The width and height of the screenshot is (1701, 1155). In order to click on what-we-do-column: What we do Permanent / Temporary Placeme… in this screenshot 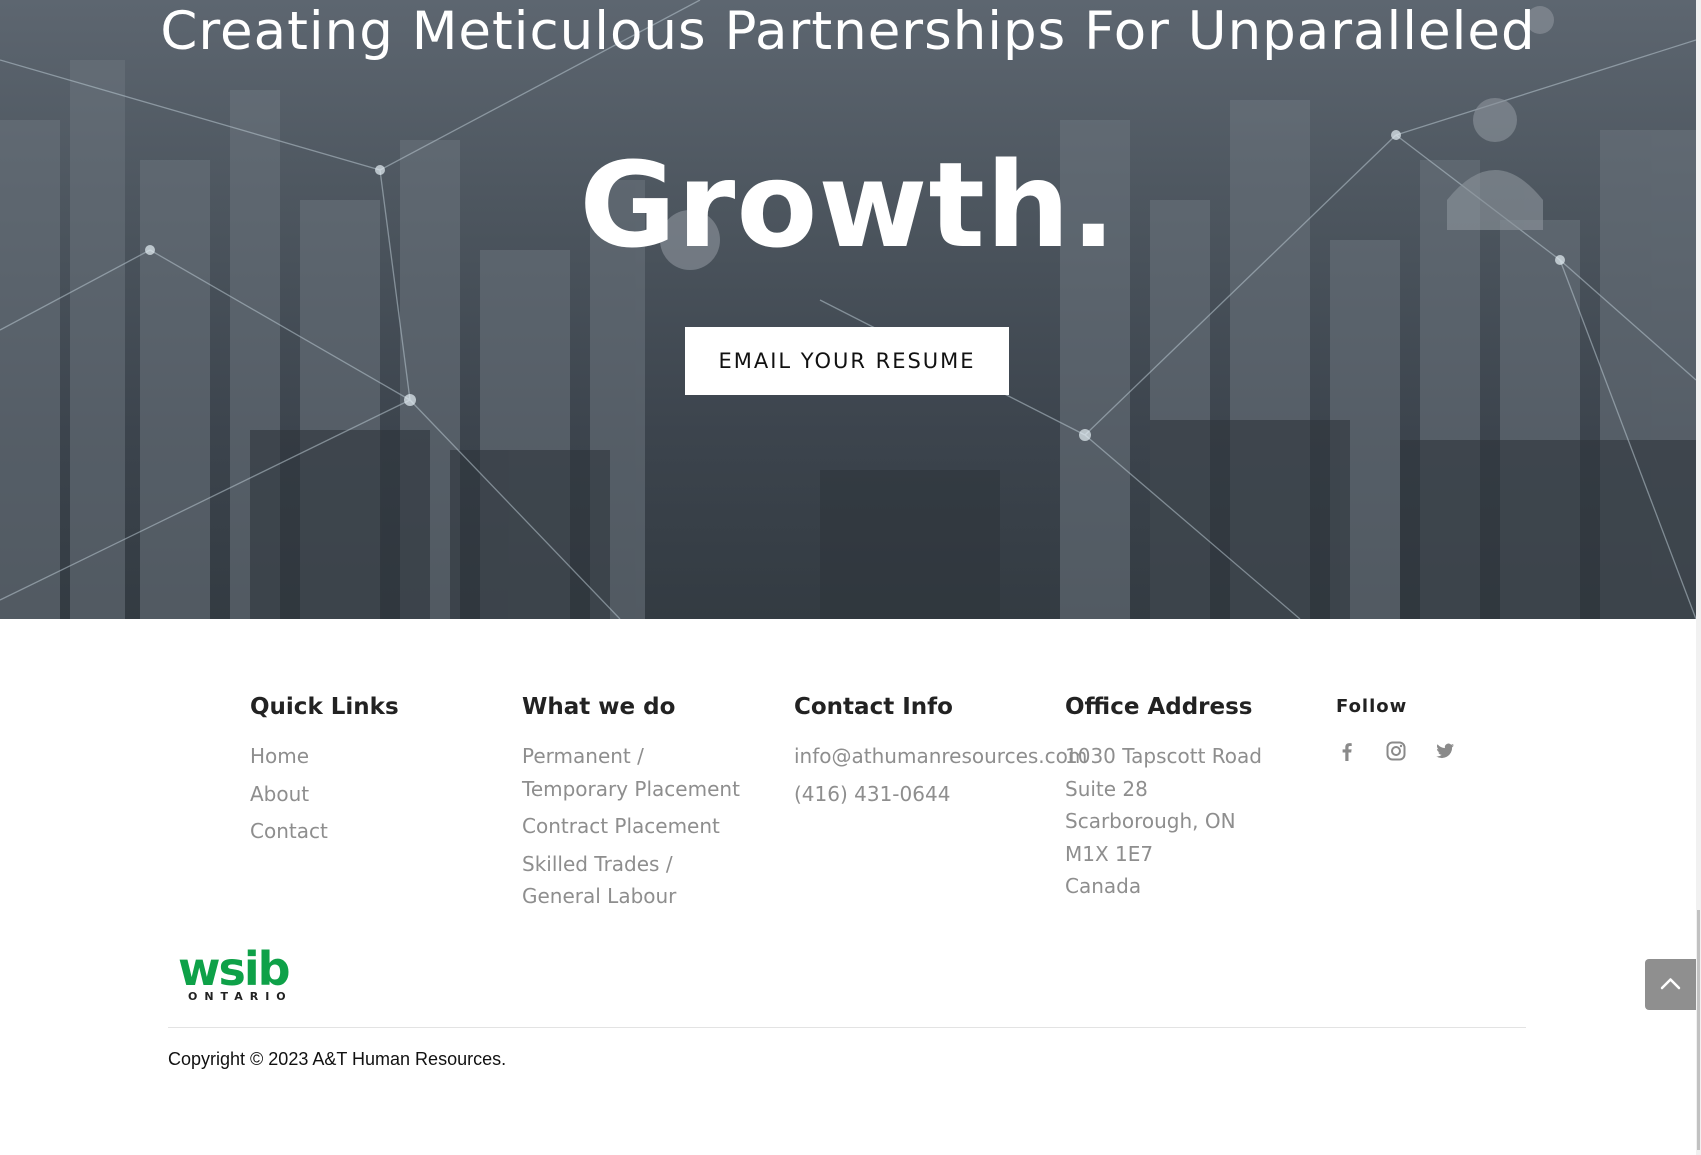, I will do `click(647, 804)`.